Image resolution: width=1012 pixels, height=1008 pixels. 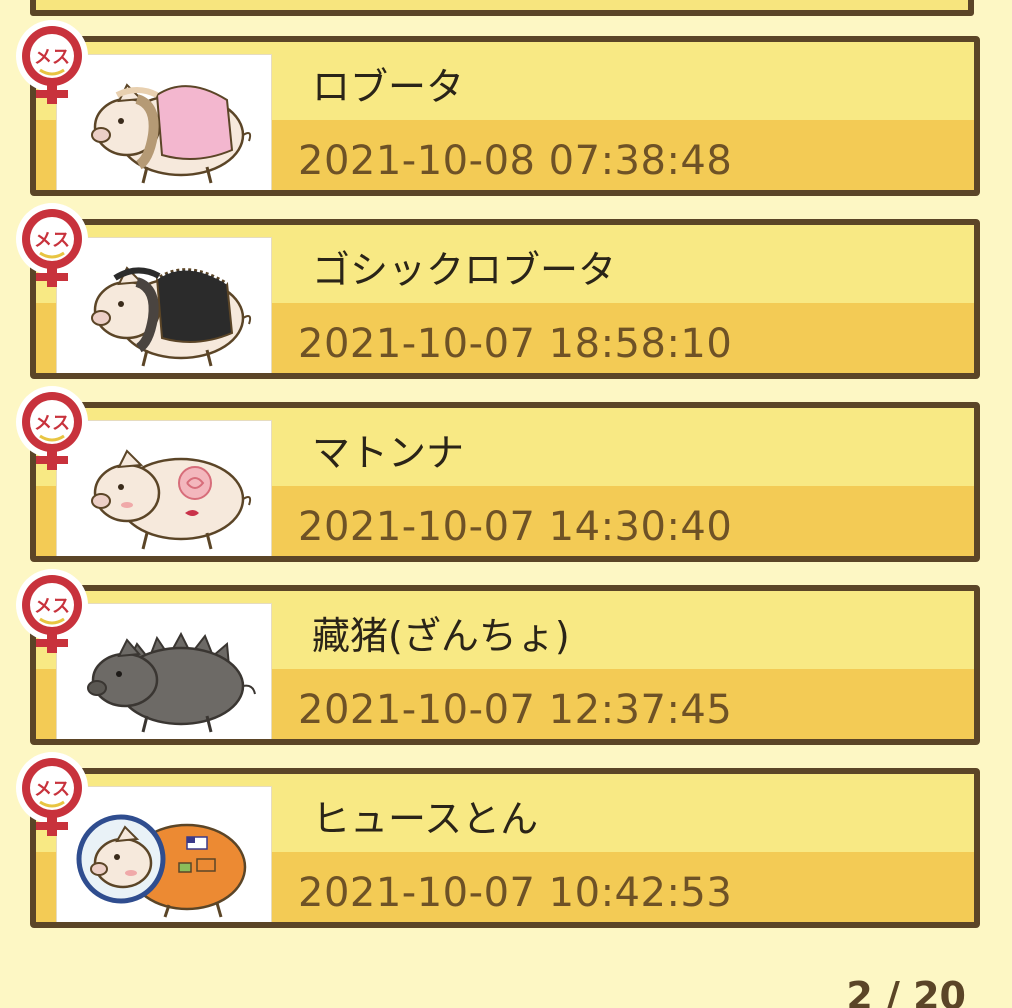 What do you see at coordinates (505, 482) in the screenshot?
I see `pig-card: マトンナ 2021-10-07 14:30:40` at bounding box center [505, 482].